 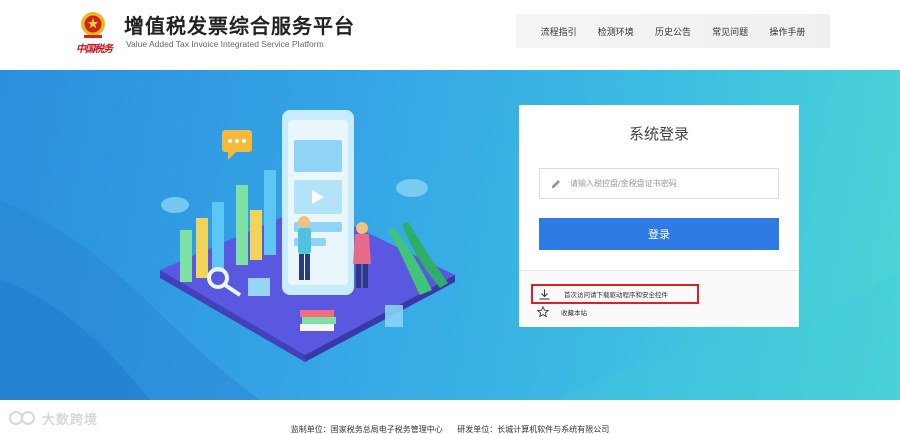 What do you see at coordinates (559, 31) in the screenshot?
I see `nav-process-guide: 流程指引` at bounding box center [559, 31].